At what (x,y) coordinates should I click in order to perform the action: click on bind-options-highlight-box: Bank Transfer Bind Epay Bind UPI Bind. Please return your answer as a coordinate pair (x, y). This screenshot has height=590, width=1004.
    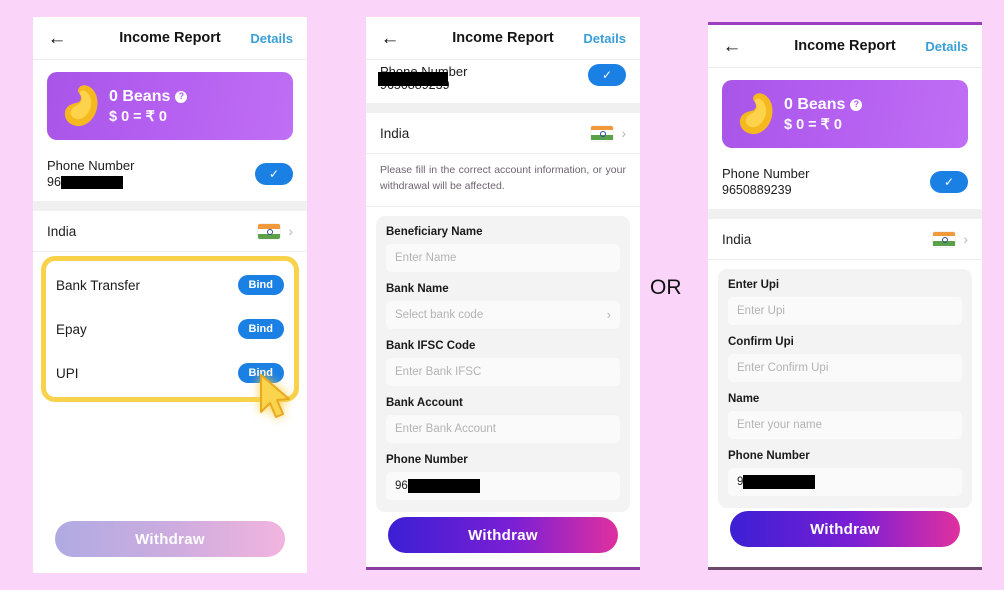
    Looking at the image, I should click on (170, 329).